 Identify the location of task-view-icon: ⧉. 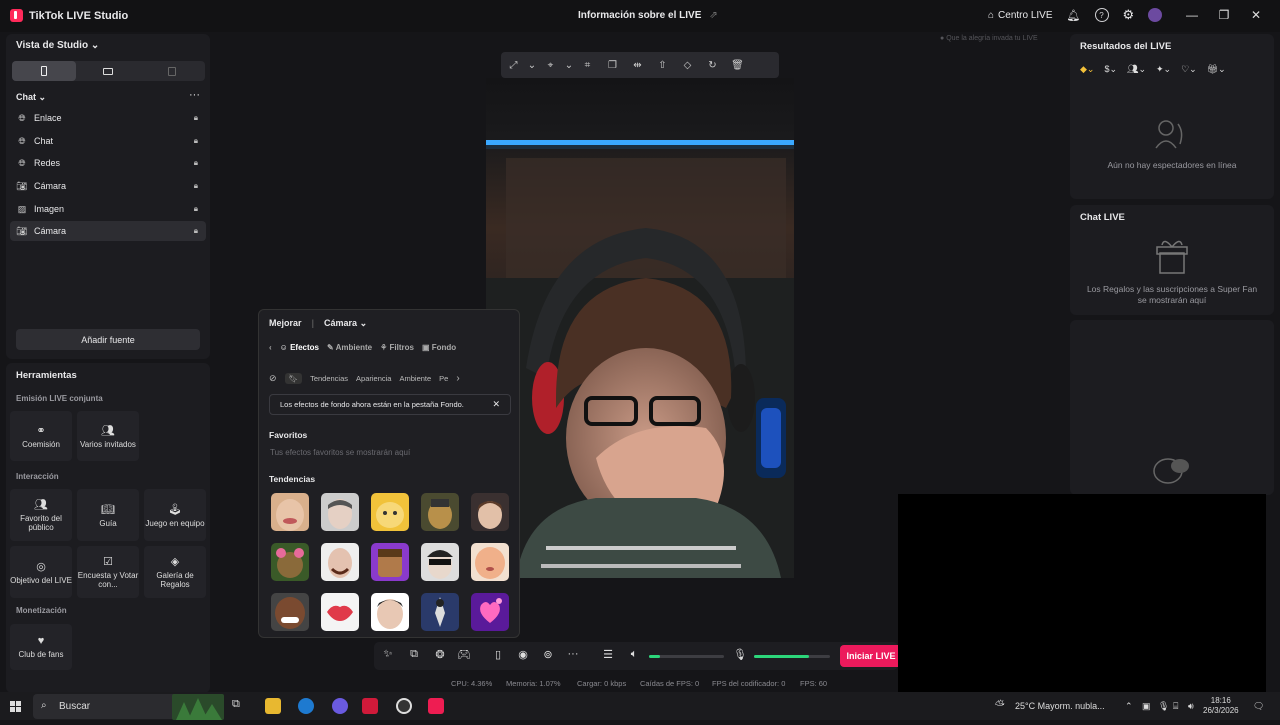
(240, 706).